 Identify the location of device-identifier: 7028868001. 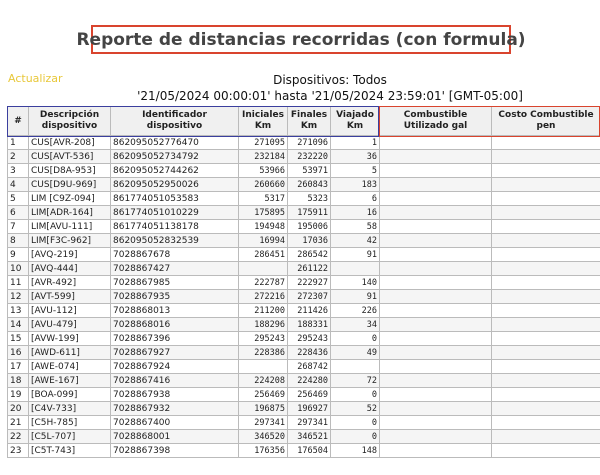
(174, 436).